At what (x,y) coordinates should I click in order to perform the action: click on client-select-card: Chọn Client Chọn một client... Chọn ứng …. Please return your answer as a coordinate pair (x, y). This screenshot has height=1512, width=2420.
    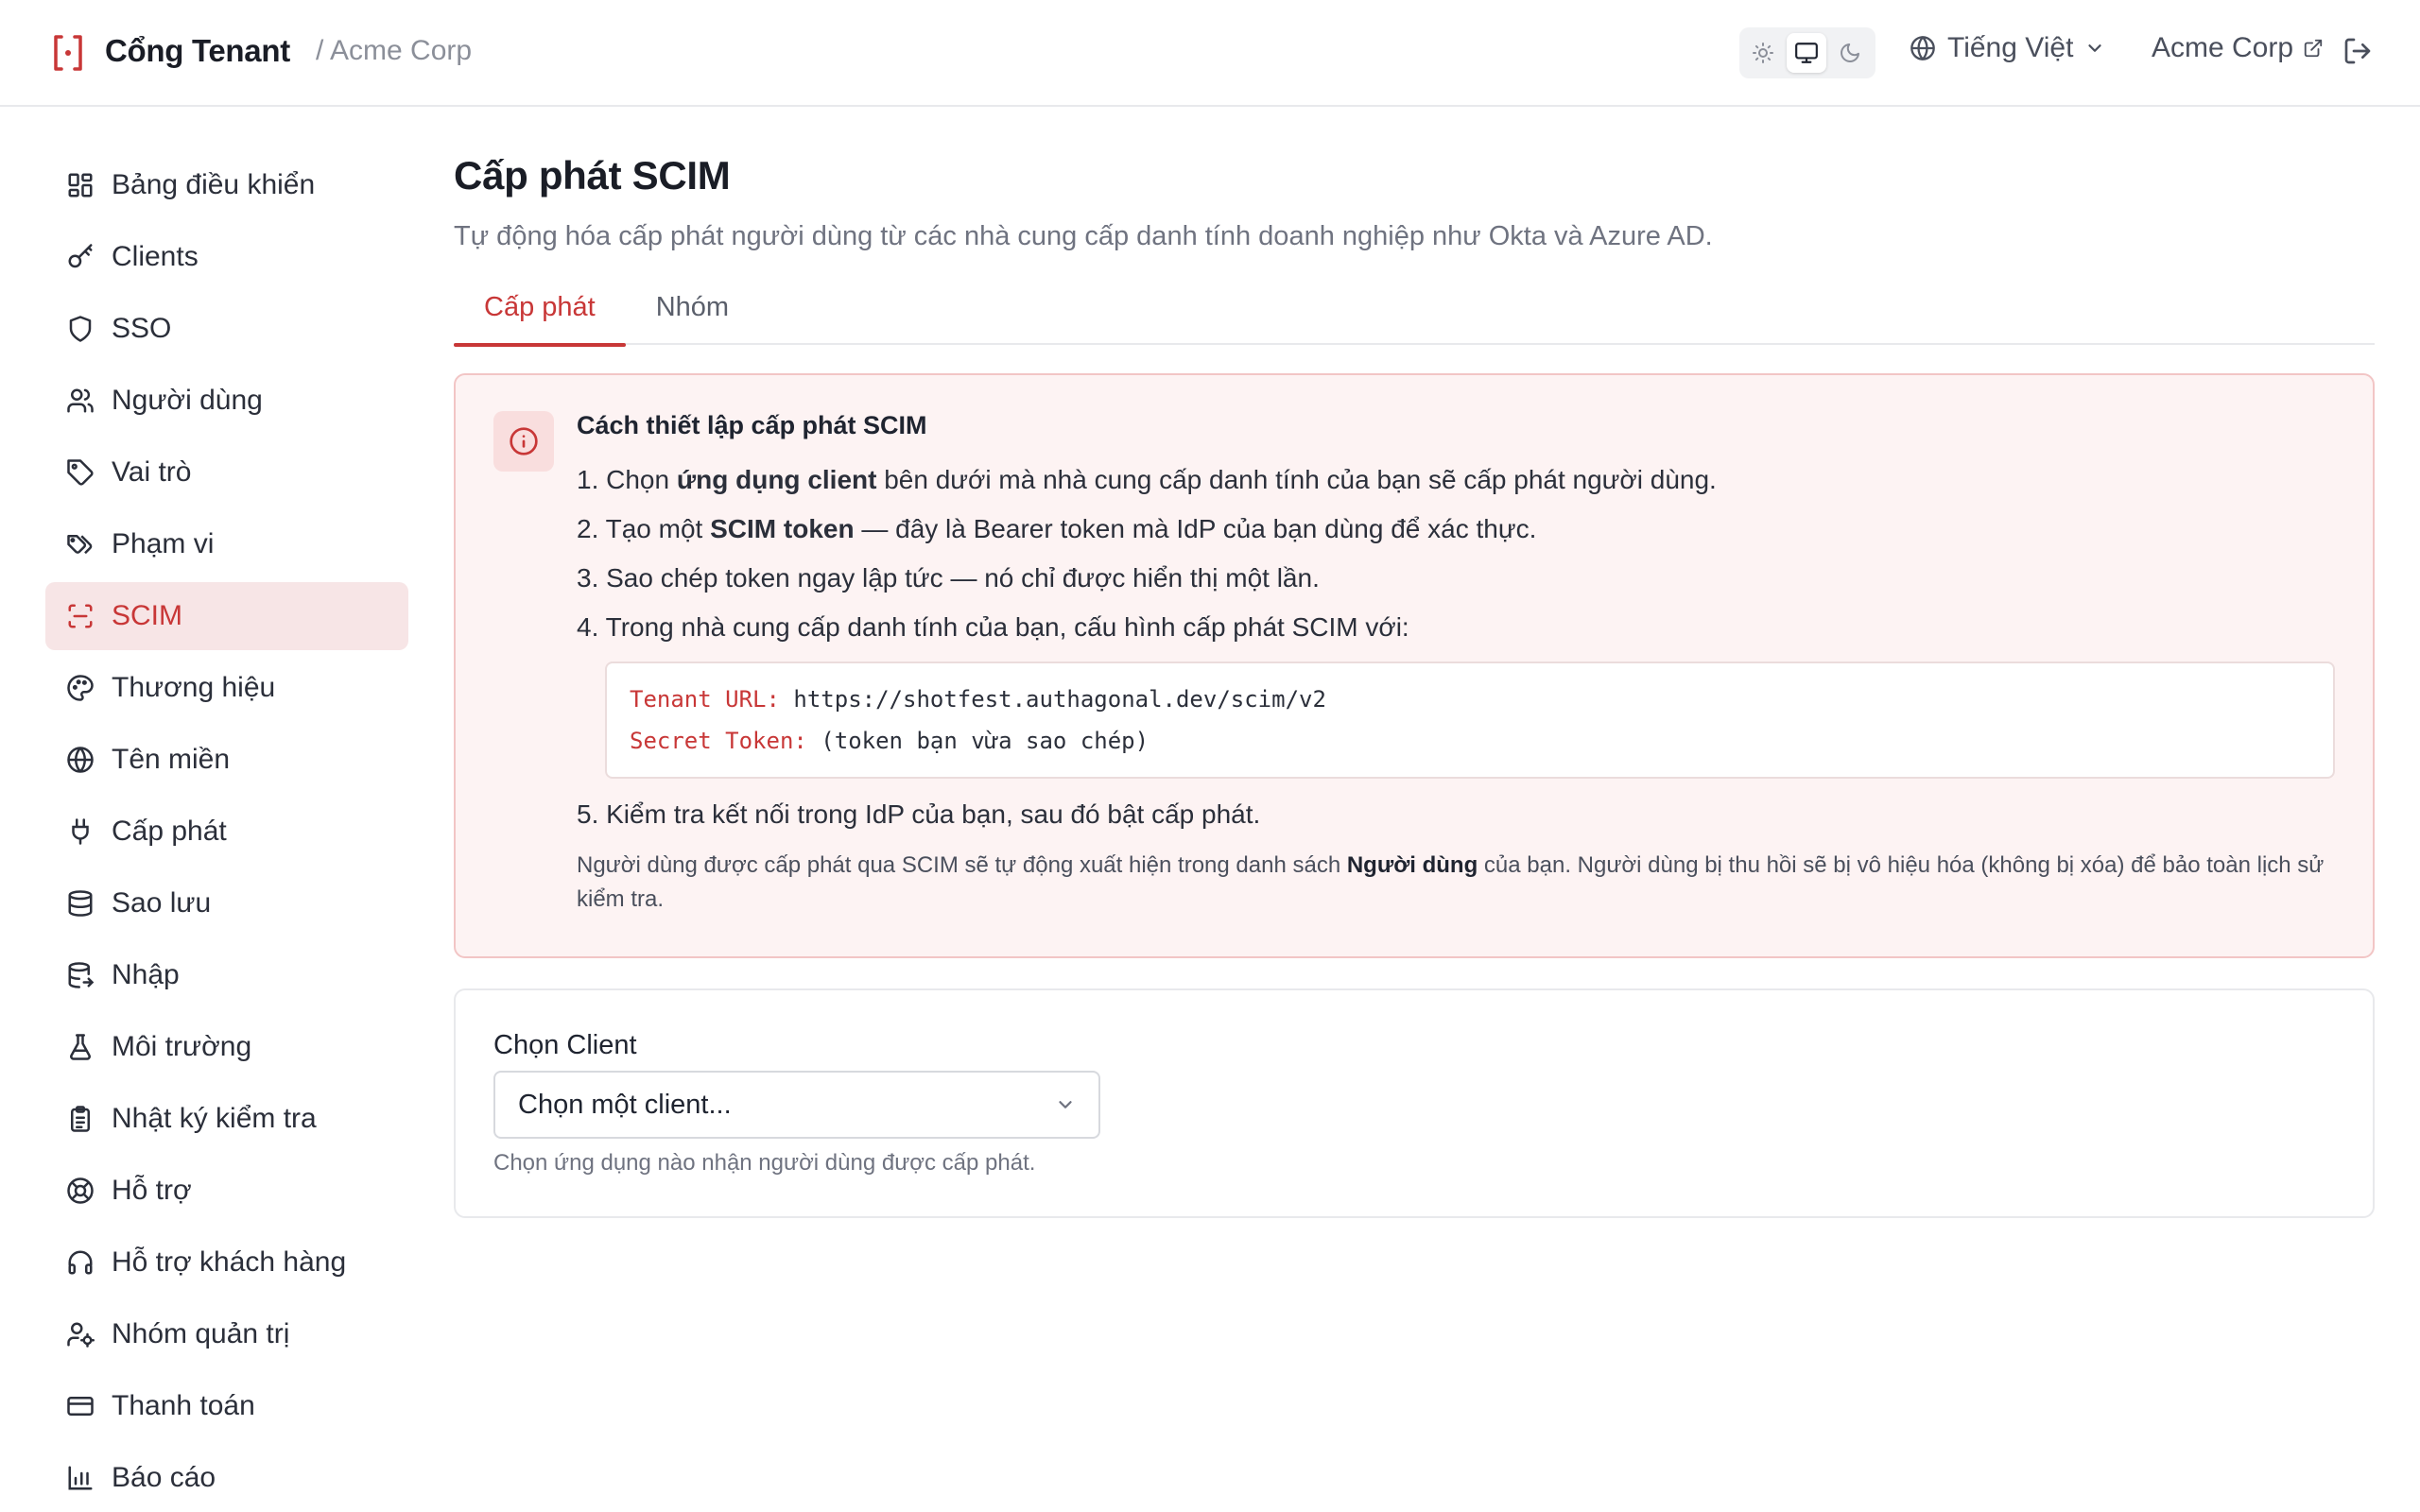
    Looking at the image, I should click on (1414, 1103).